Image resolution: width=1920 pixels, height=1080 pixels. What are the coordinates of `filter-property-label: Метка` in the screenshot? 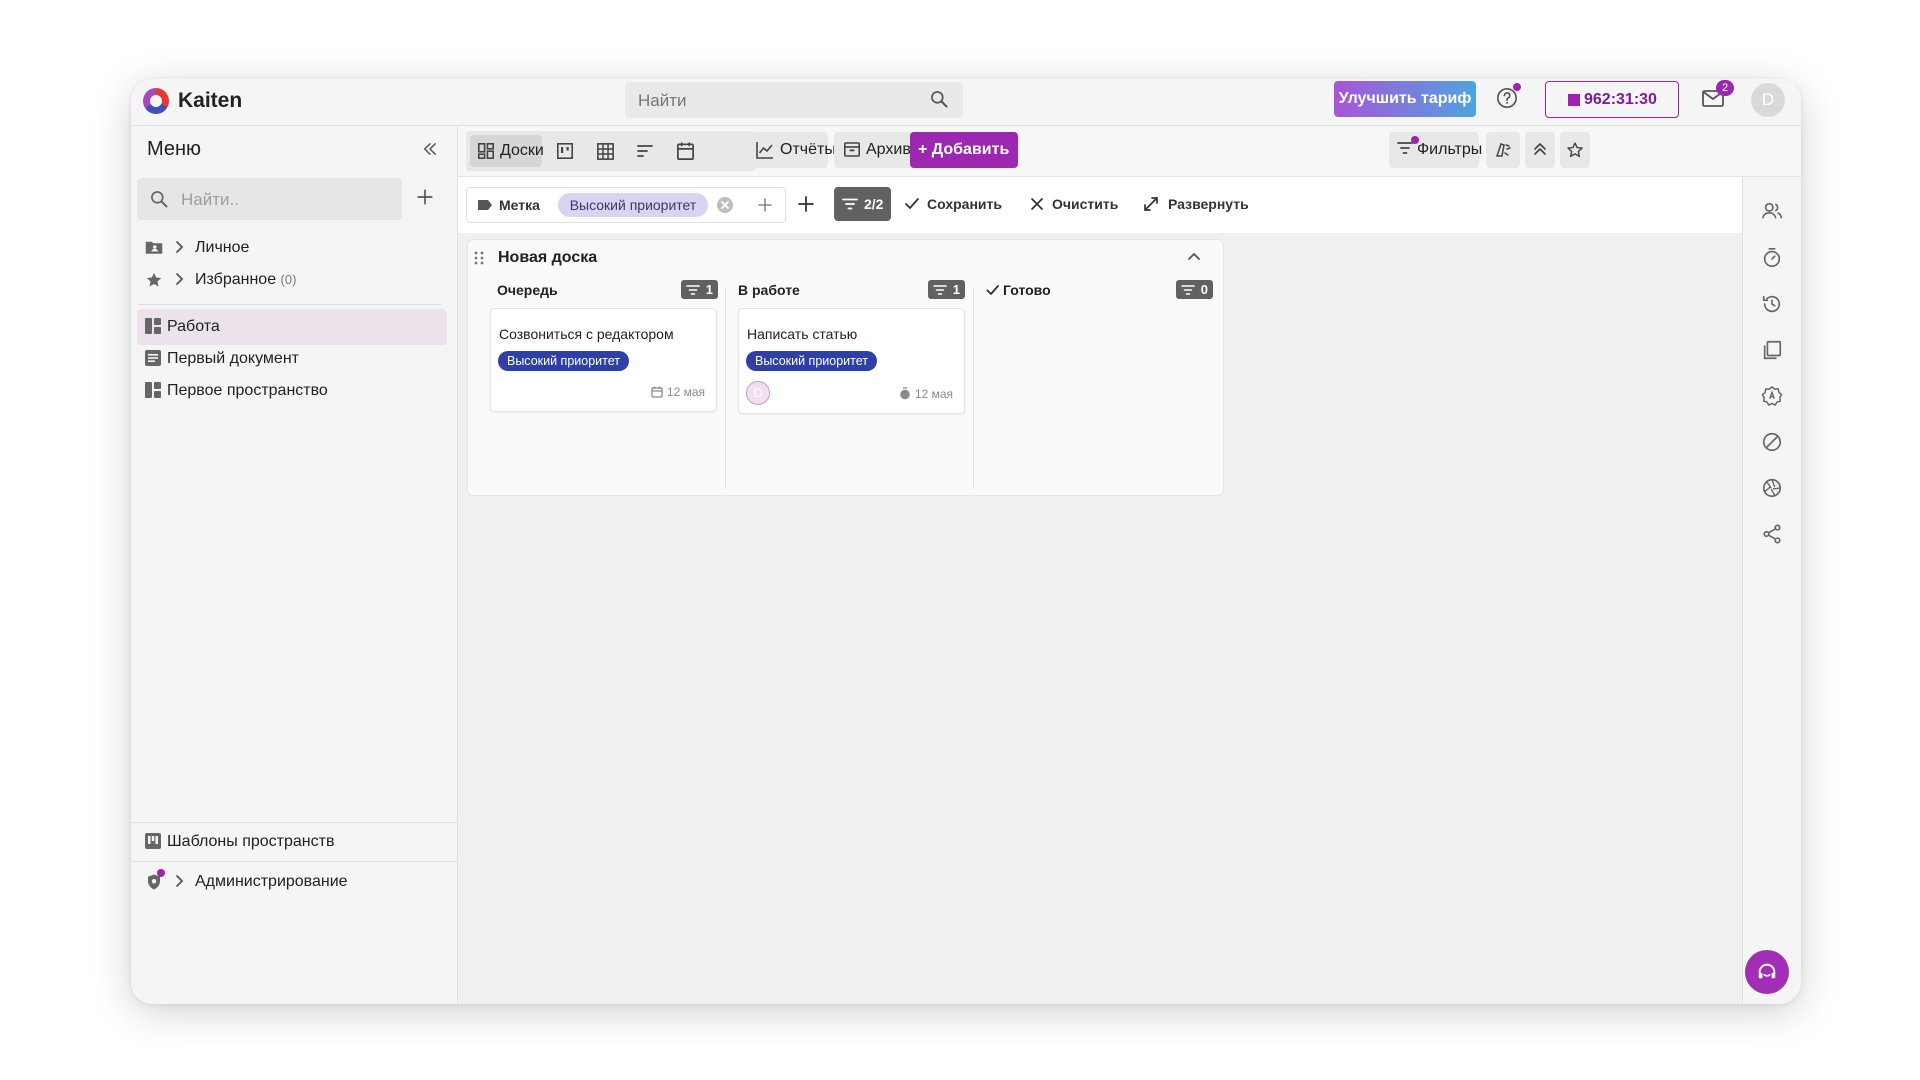 It's located at (519, 205).